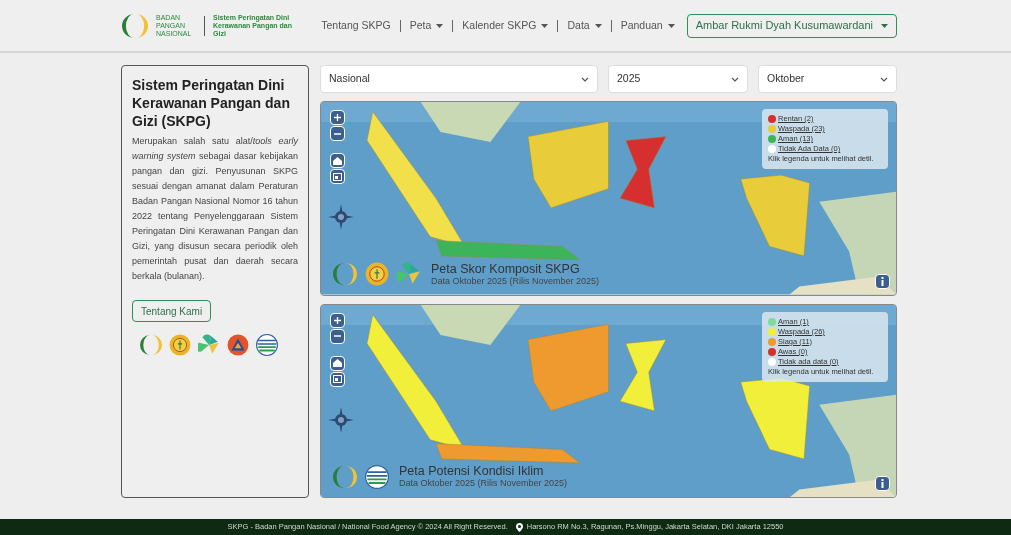  What do you see at coordinates (341, 217) in the screenshot?
I see `compass-rose-icon` at bounding box center [341, 217].